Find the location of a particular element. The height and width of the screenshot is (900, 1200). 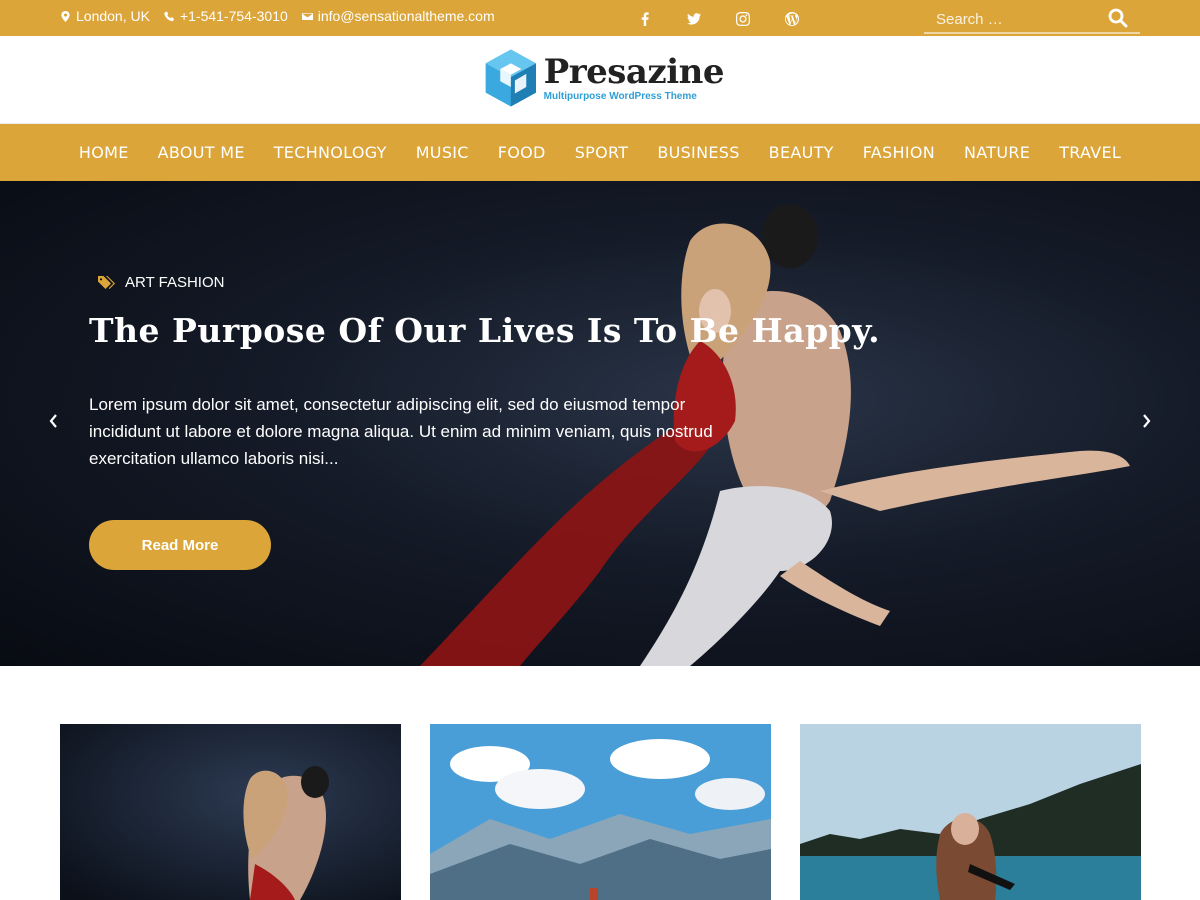

facebook-link is located at coordinates (644, 19).